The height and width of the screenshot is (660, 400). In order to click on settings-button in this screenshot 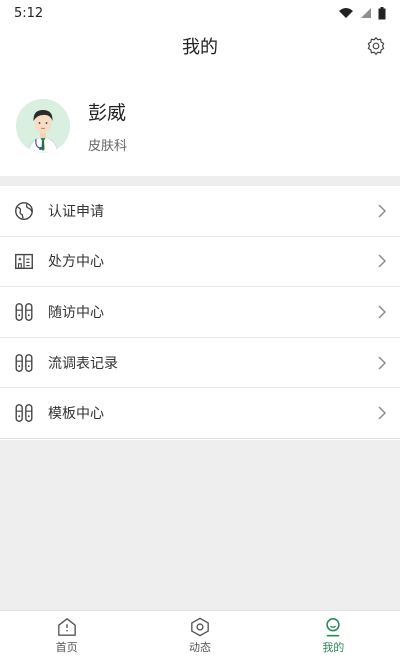, I will do `click(376, 46)`.